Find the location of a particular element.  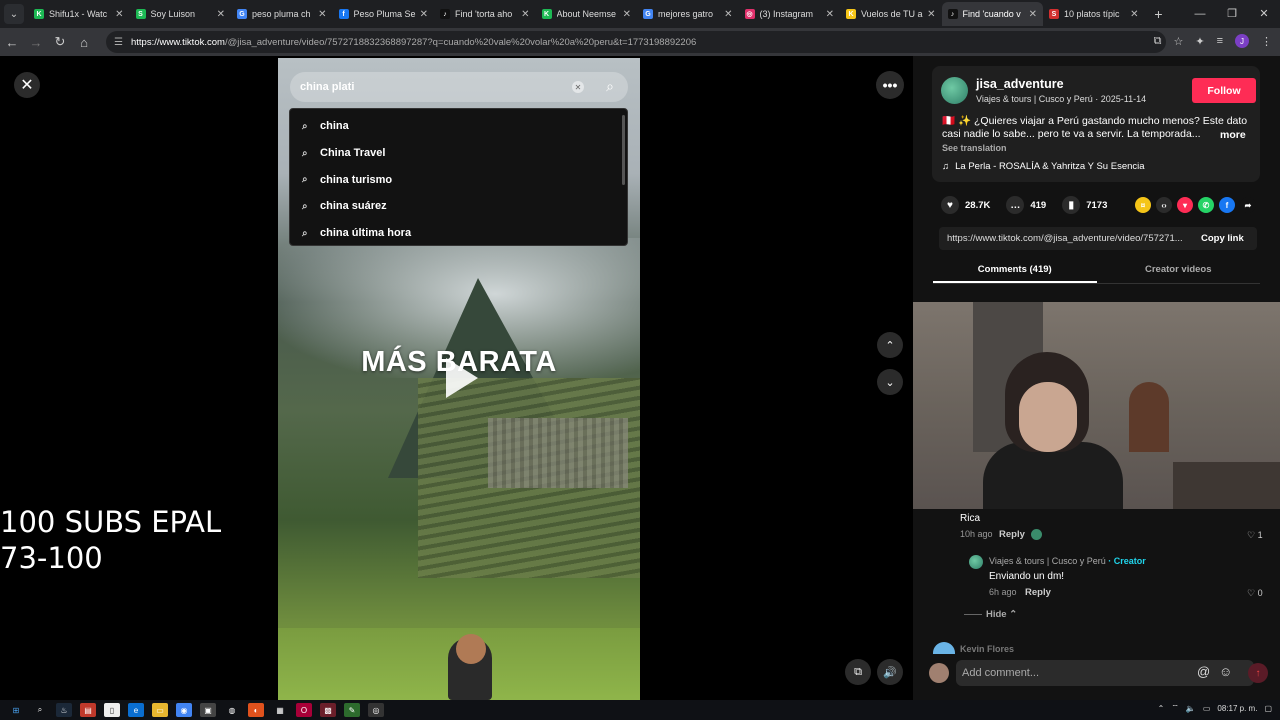

network-icon: ⌔ is located at coordinates (1175, 708).